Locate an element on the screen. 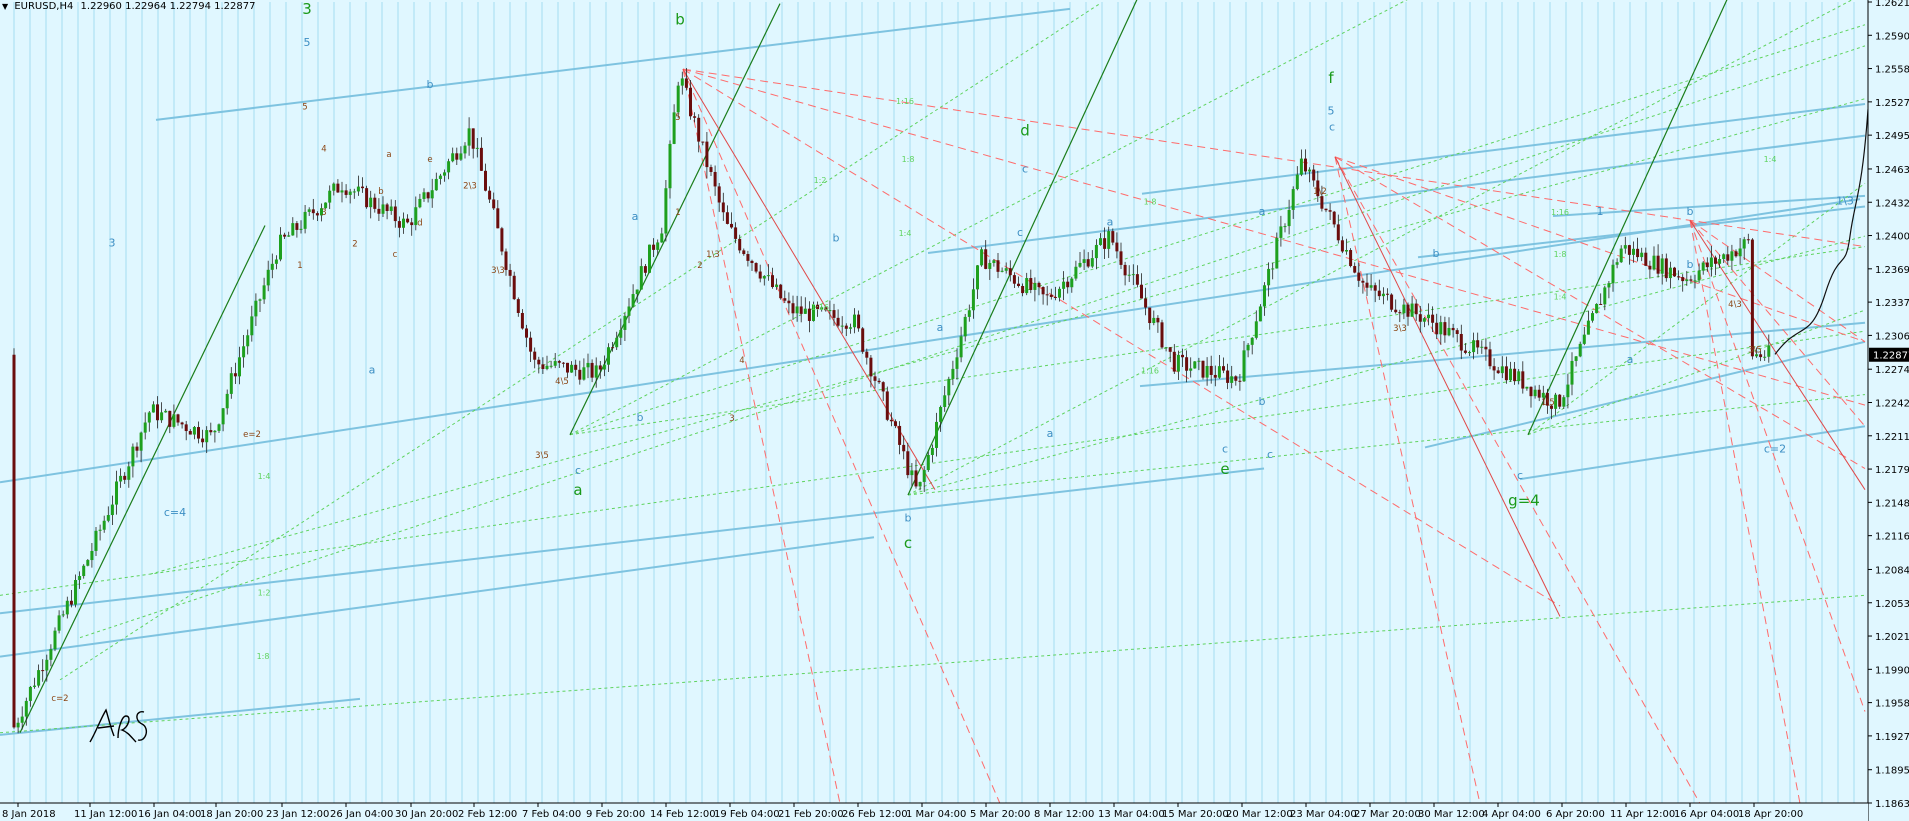  x-tick-label: 6 Apr 20:00 is located at coordinates (1575, 814).